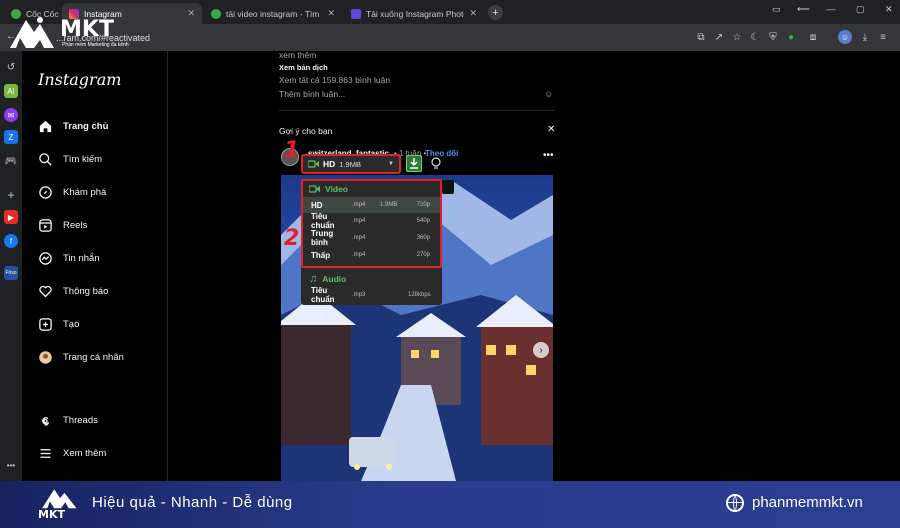 The image size is (900, 528). I want to click on download-icon: ⤓, so click(865, 37).